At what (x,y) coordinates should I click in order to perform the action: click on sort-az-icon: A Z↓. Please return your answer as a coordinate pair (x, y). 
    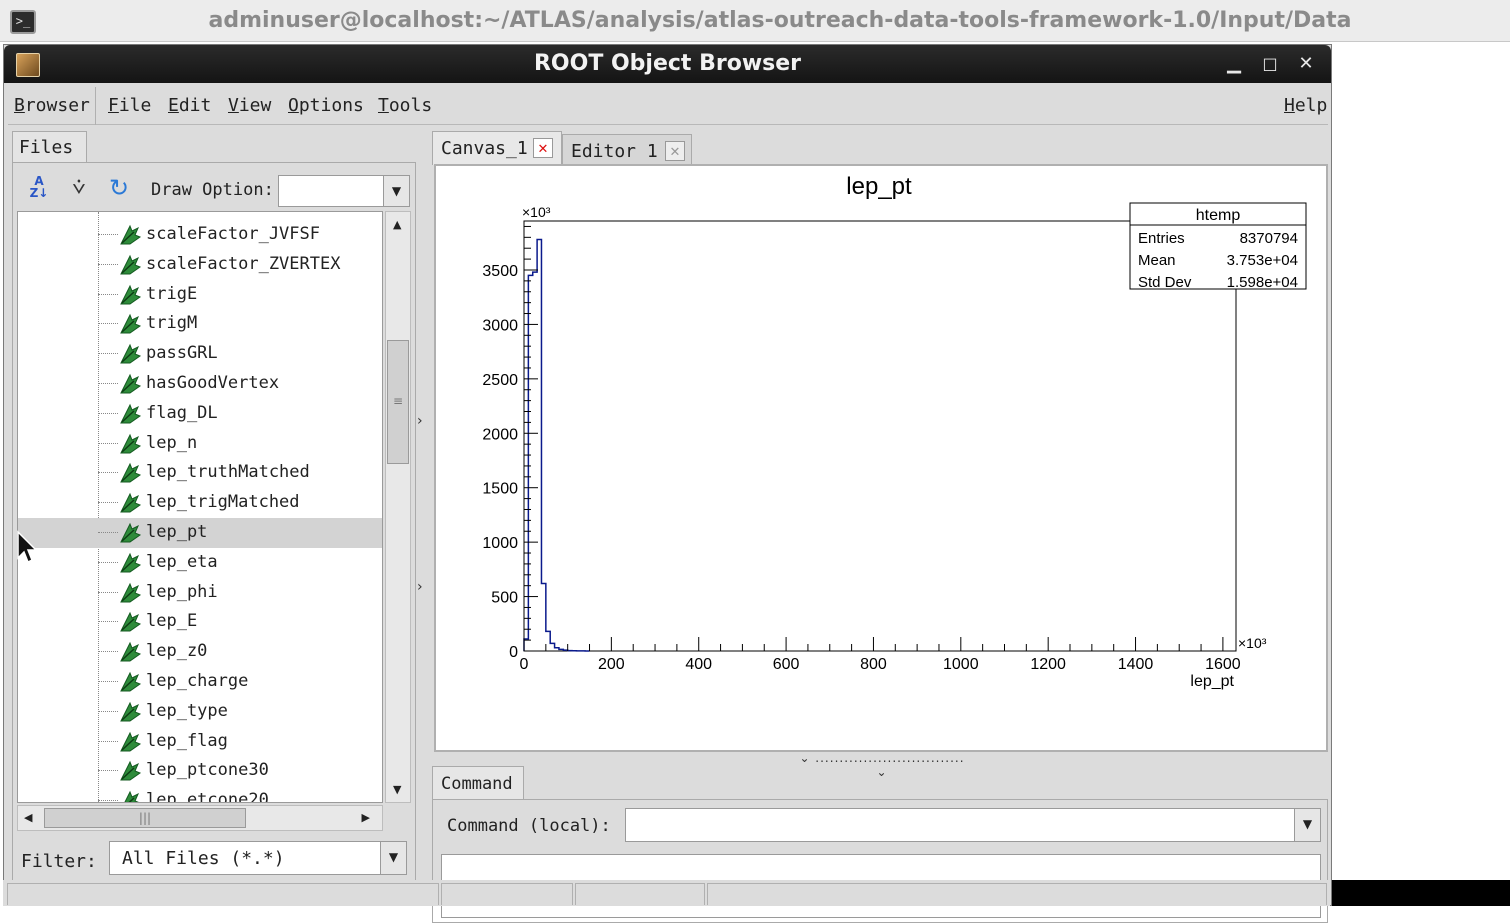
    Looking at the image, I should click on (39, 188).